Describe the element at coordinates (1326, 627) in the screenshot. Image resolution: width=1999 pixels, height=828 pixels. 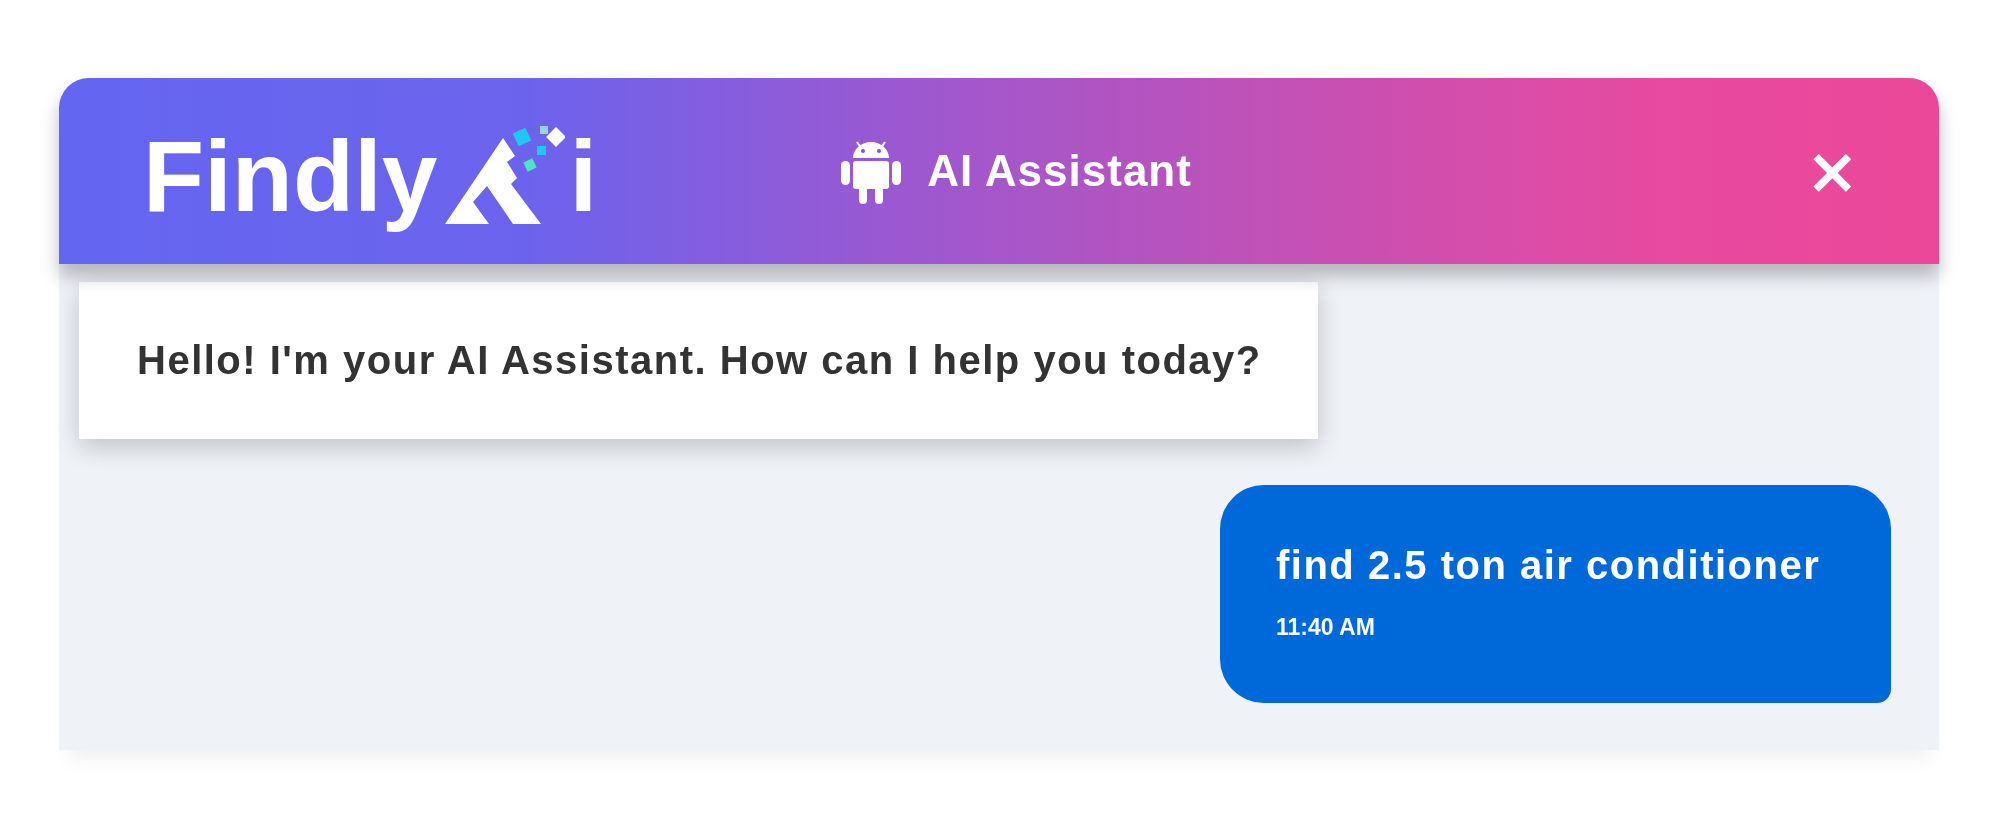
I see `message-time: 11:40 AM` at that location.